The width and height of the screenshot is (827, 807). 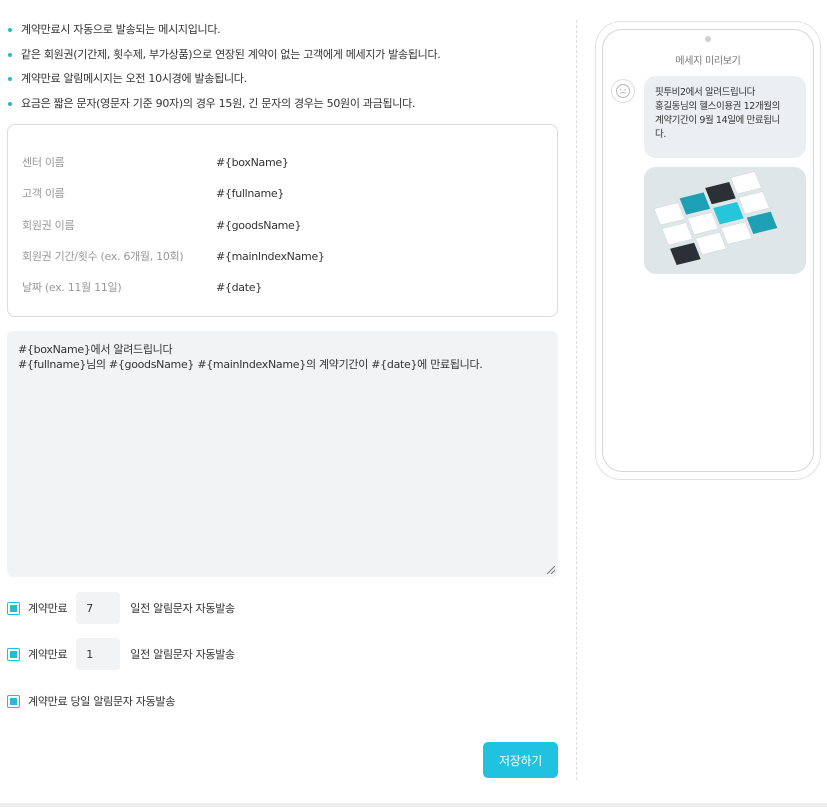 What do you see at coordinates (102, 701) in the screenshot?
I see `option-label: 계약만료 당일 알림문자 자동발송` at bounding box center [102, 701].